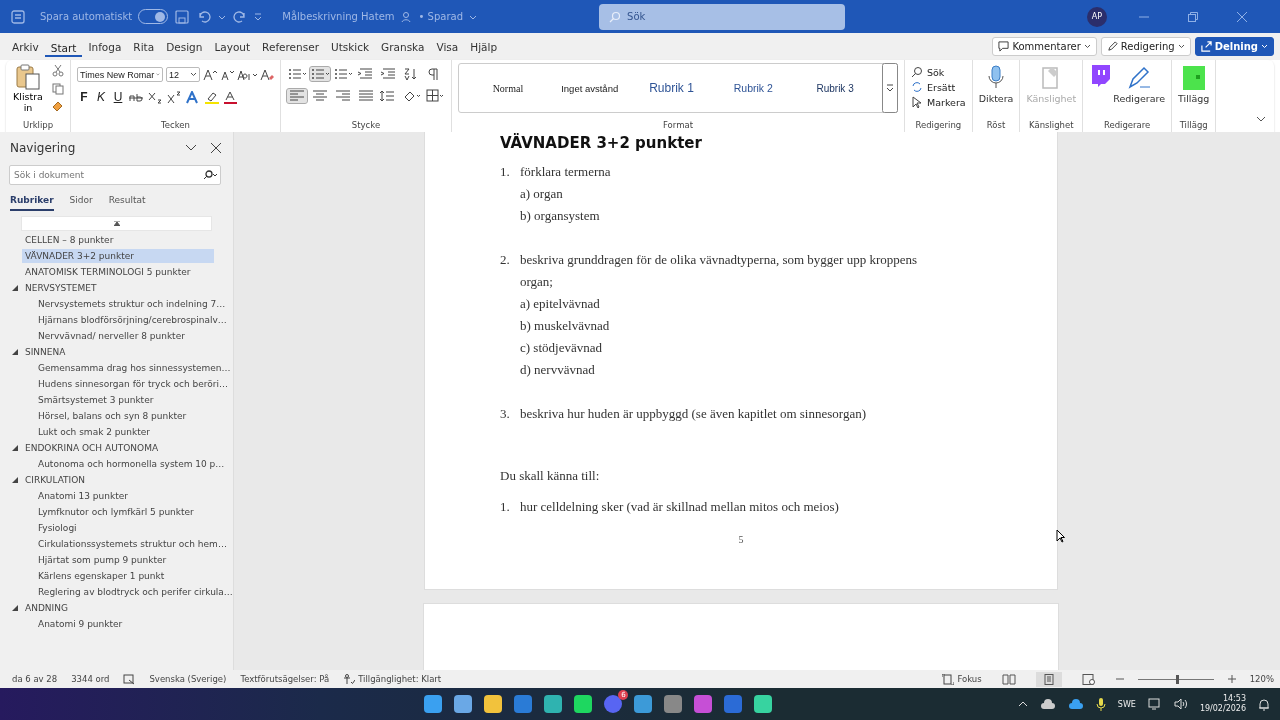  Describe the element at coordinates (484, 46) in the screenshot. I see `menu-tab: Hjälp` at that location.